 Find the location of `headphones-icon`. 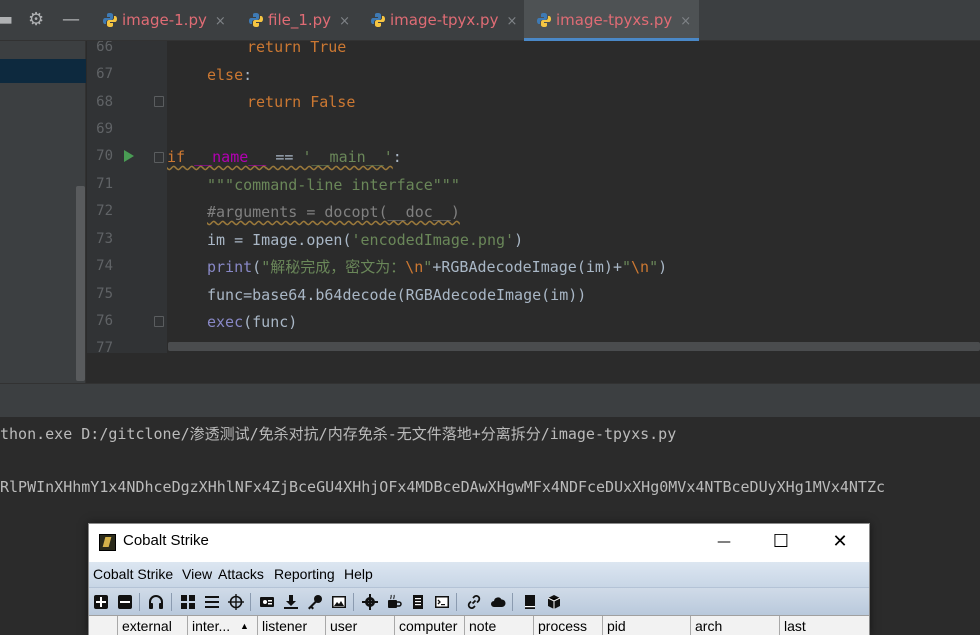

headphones-icon is located at coordinates (156, 602).